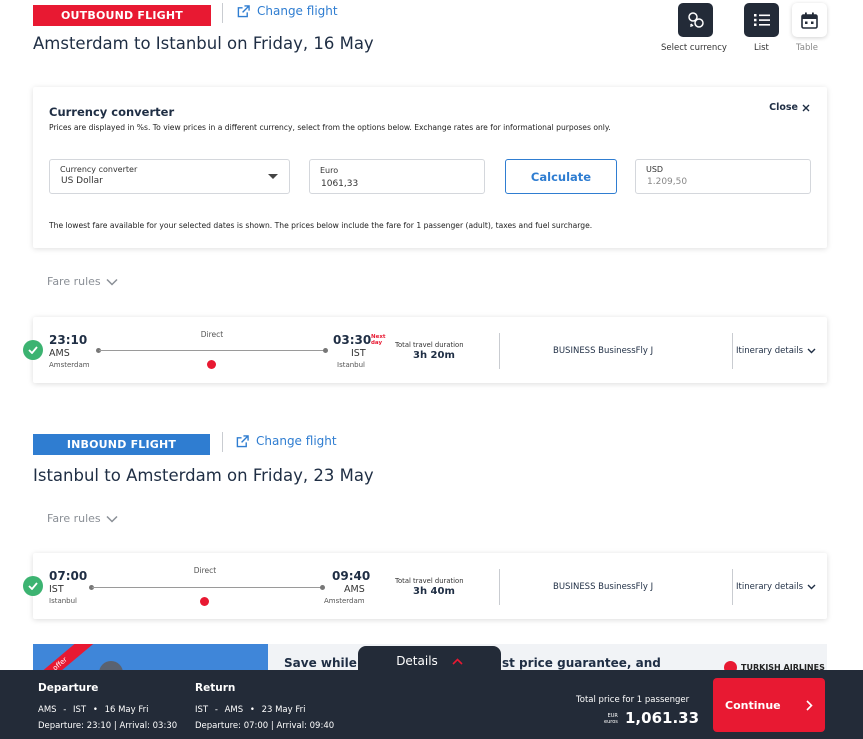  I want to click on details-toggle-tab: Details, so click(429, 661).